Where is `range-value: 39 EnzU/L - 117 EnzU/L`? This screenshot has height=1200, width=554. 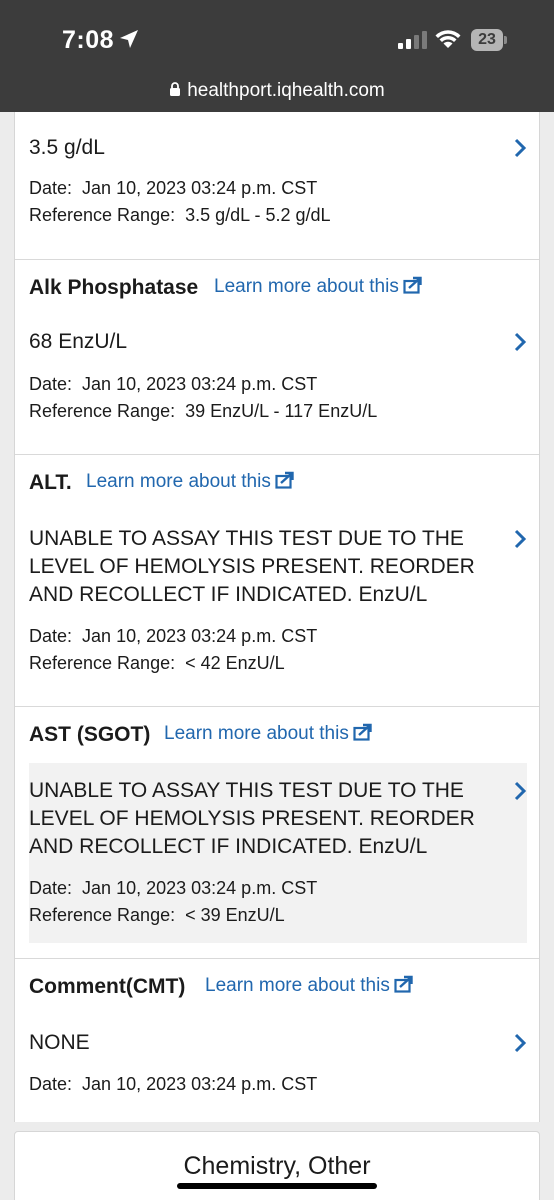
range-value: 39 EnzU/L - 117 EnzU/L is located at coordinates (281, 411).